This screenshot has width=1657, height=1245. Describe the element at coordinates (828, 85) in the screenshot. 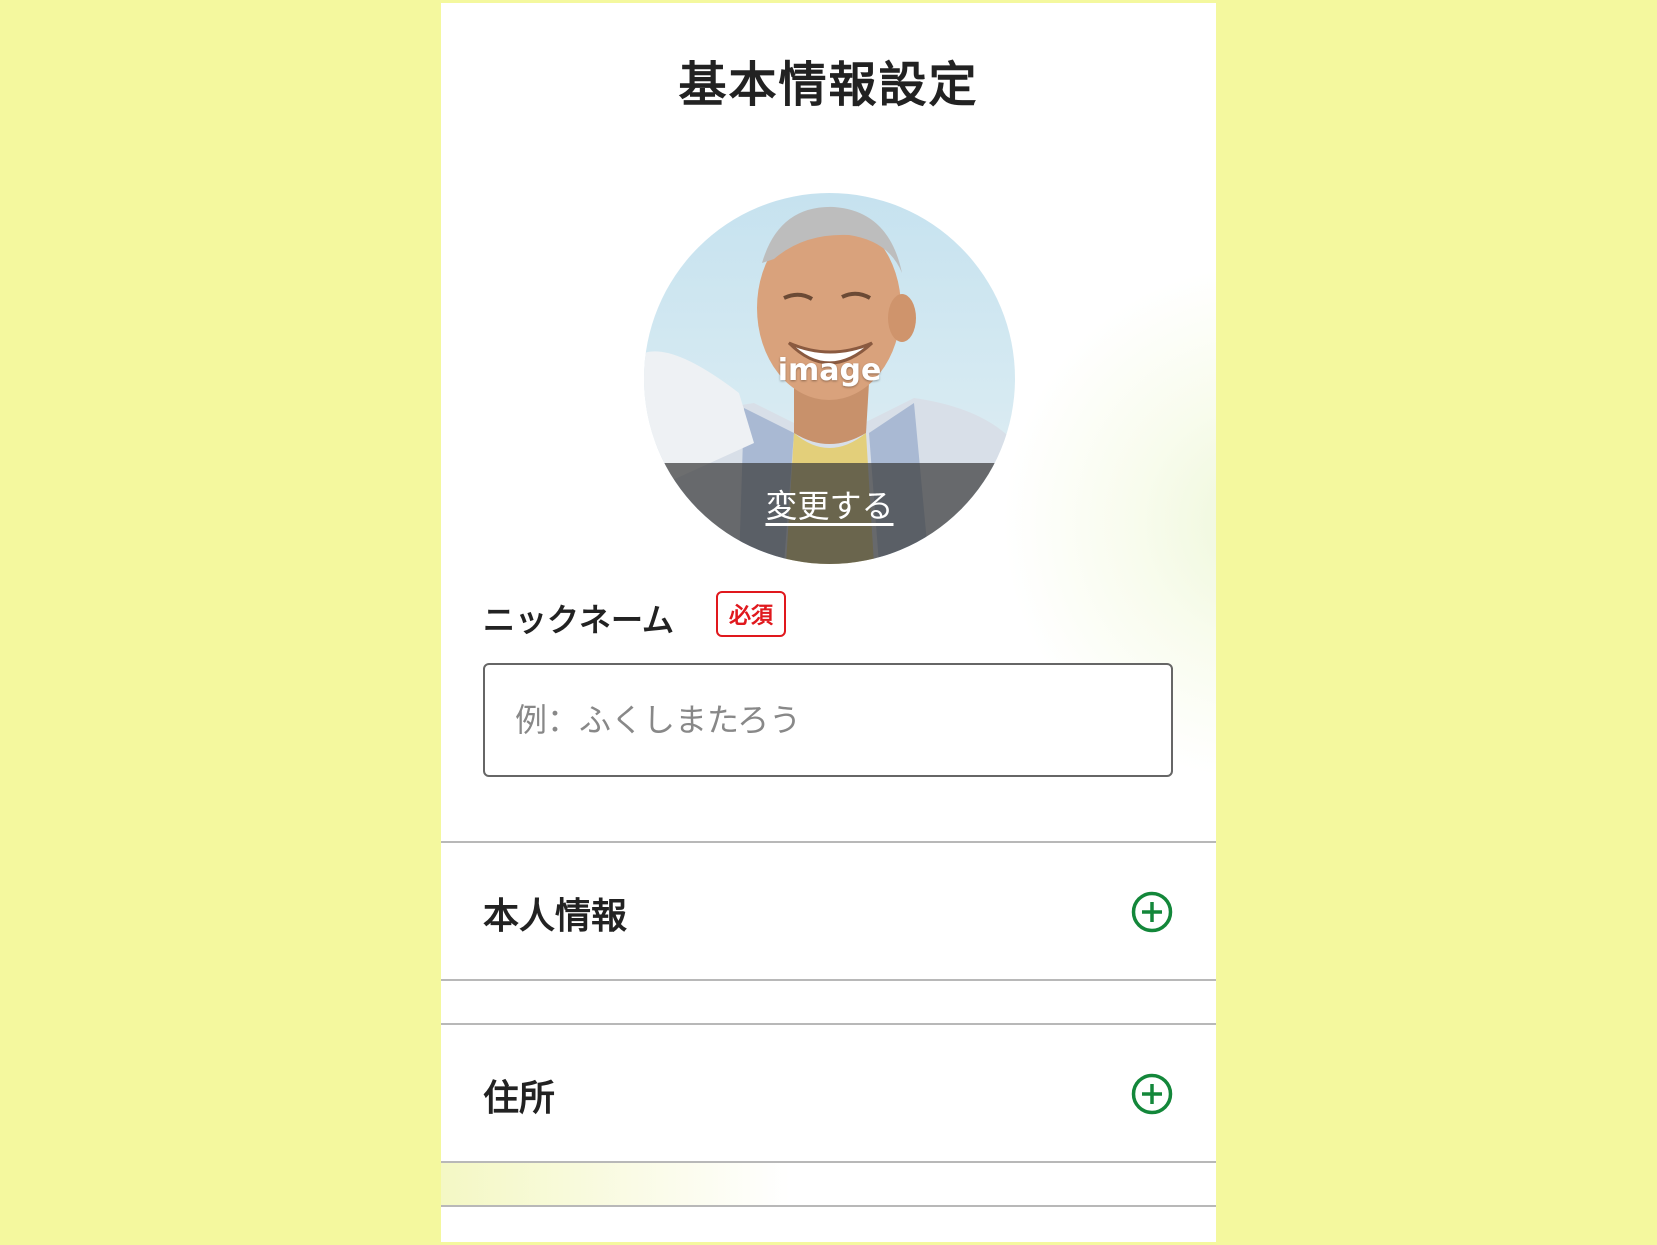

I see `page-title: 基本情報設定` at that location.